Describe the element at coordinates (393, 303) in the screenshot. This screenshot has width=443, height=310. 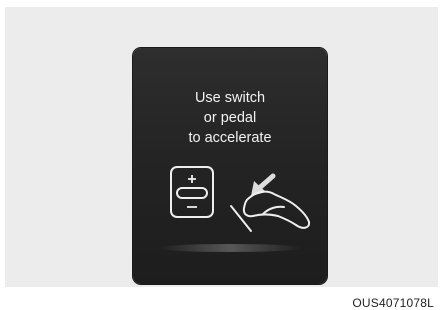
I see `figure-code: OUS4071078L` at that location.